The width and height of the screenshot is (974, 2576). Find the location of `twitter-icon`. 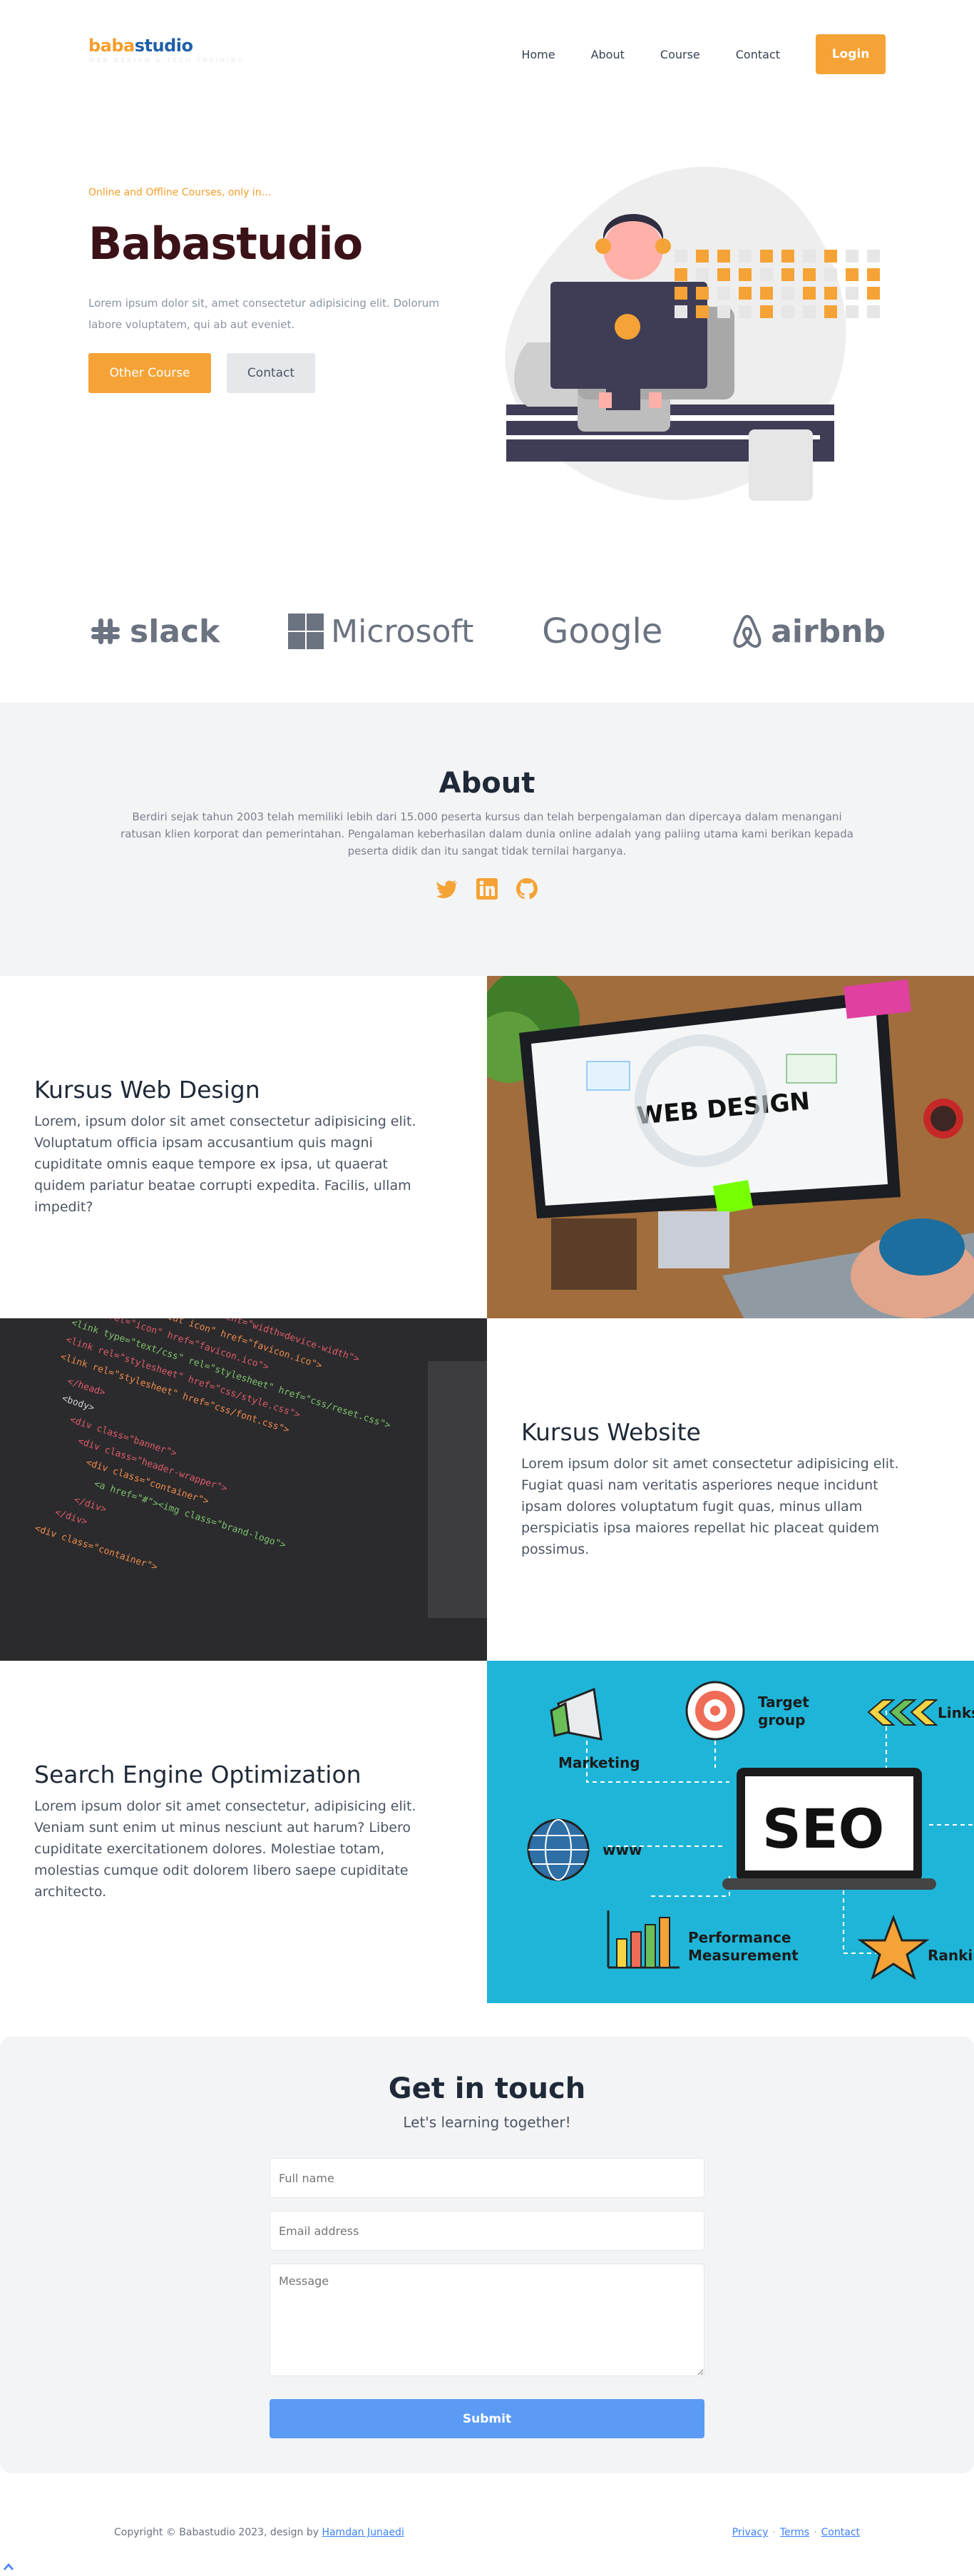

twitter-icon is located at coordinates (447, 888).